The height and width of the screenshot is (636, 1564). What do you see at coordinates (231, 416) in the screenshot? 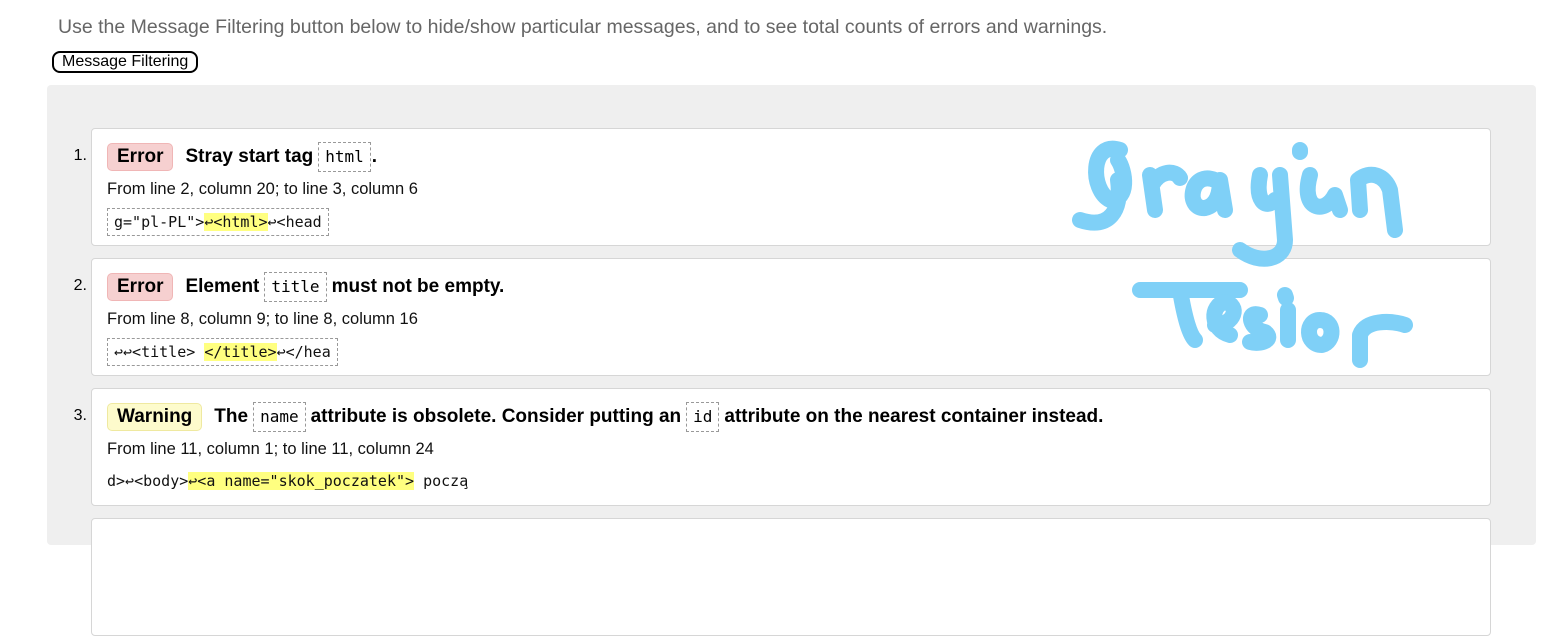
I see `message-text: The` at bounding box center [231, 416].